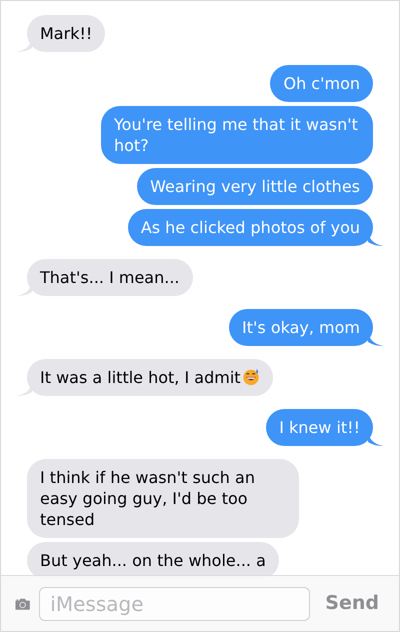 This screenshot has width=400, height=632. What do you see at coordinates (352, 603) in the screenshot?
I see `send-button: Send` at bounding box center [352, 603].